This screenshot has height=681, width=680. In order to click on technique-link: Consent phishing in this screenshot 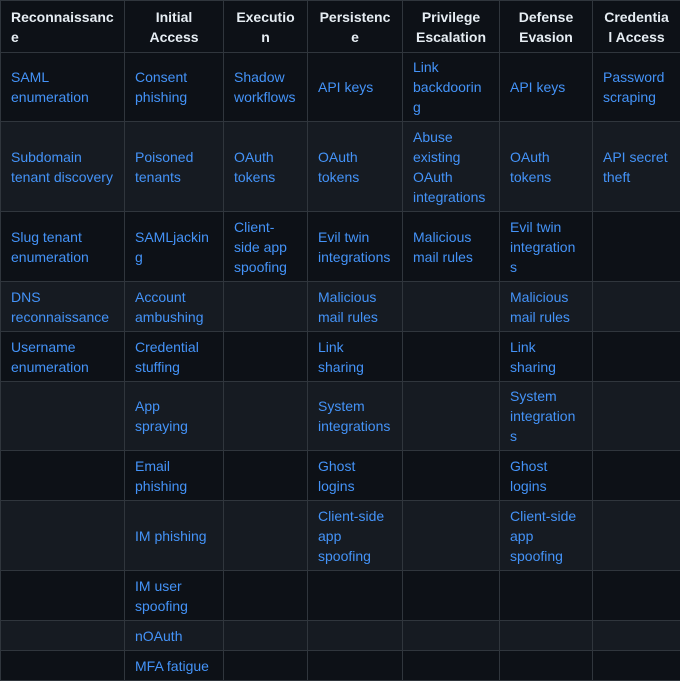, I will do `click(161, 87)`.